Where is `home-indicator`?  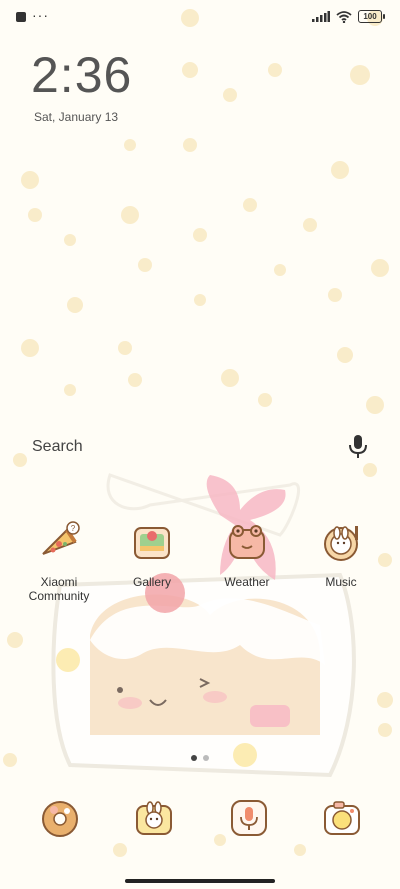 home-indicator is located at coordinates (200, 881).